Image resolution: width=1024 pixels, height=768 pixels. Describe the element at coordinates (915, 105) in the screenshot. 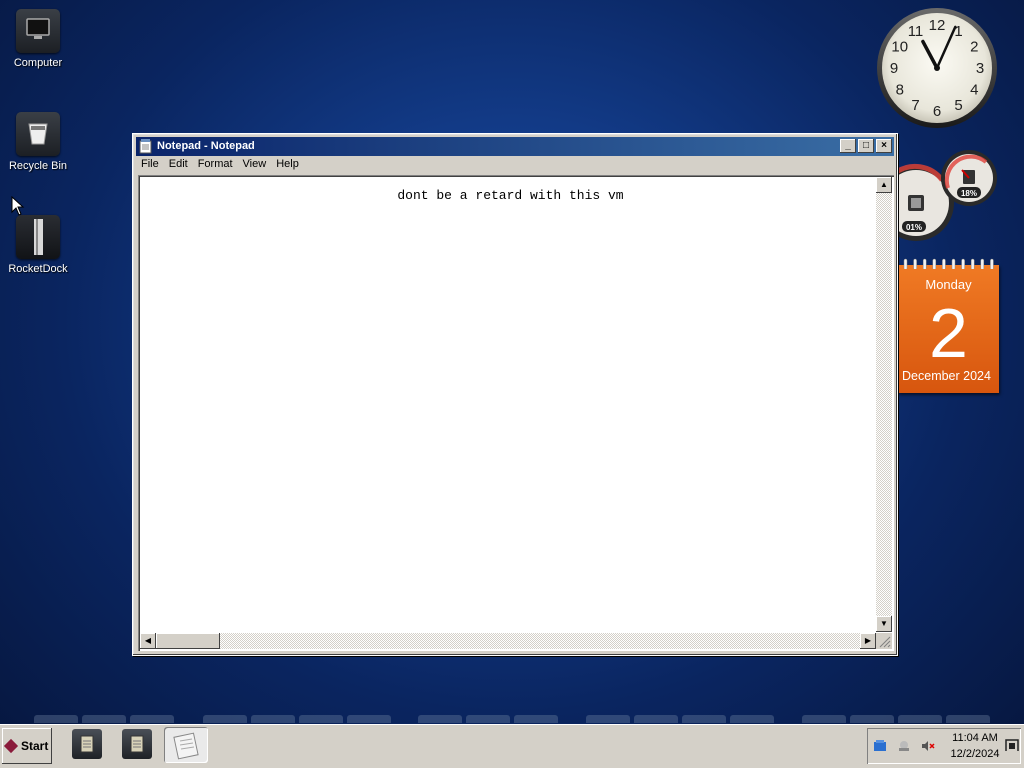

I see `clock-numeral: 7` at that location.